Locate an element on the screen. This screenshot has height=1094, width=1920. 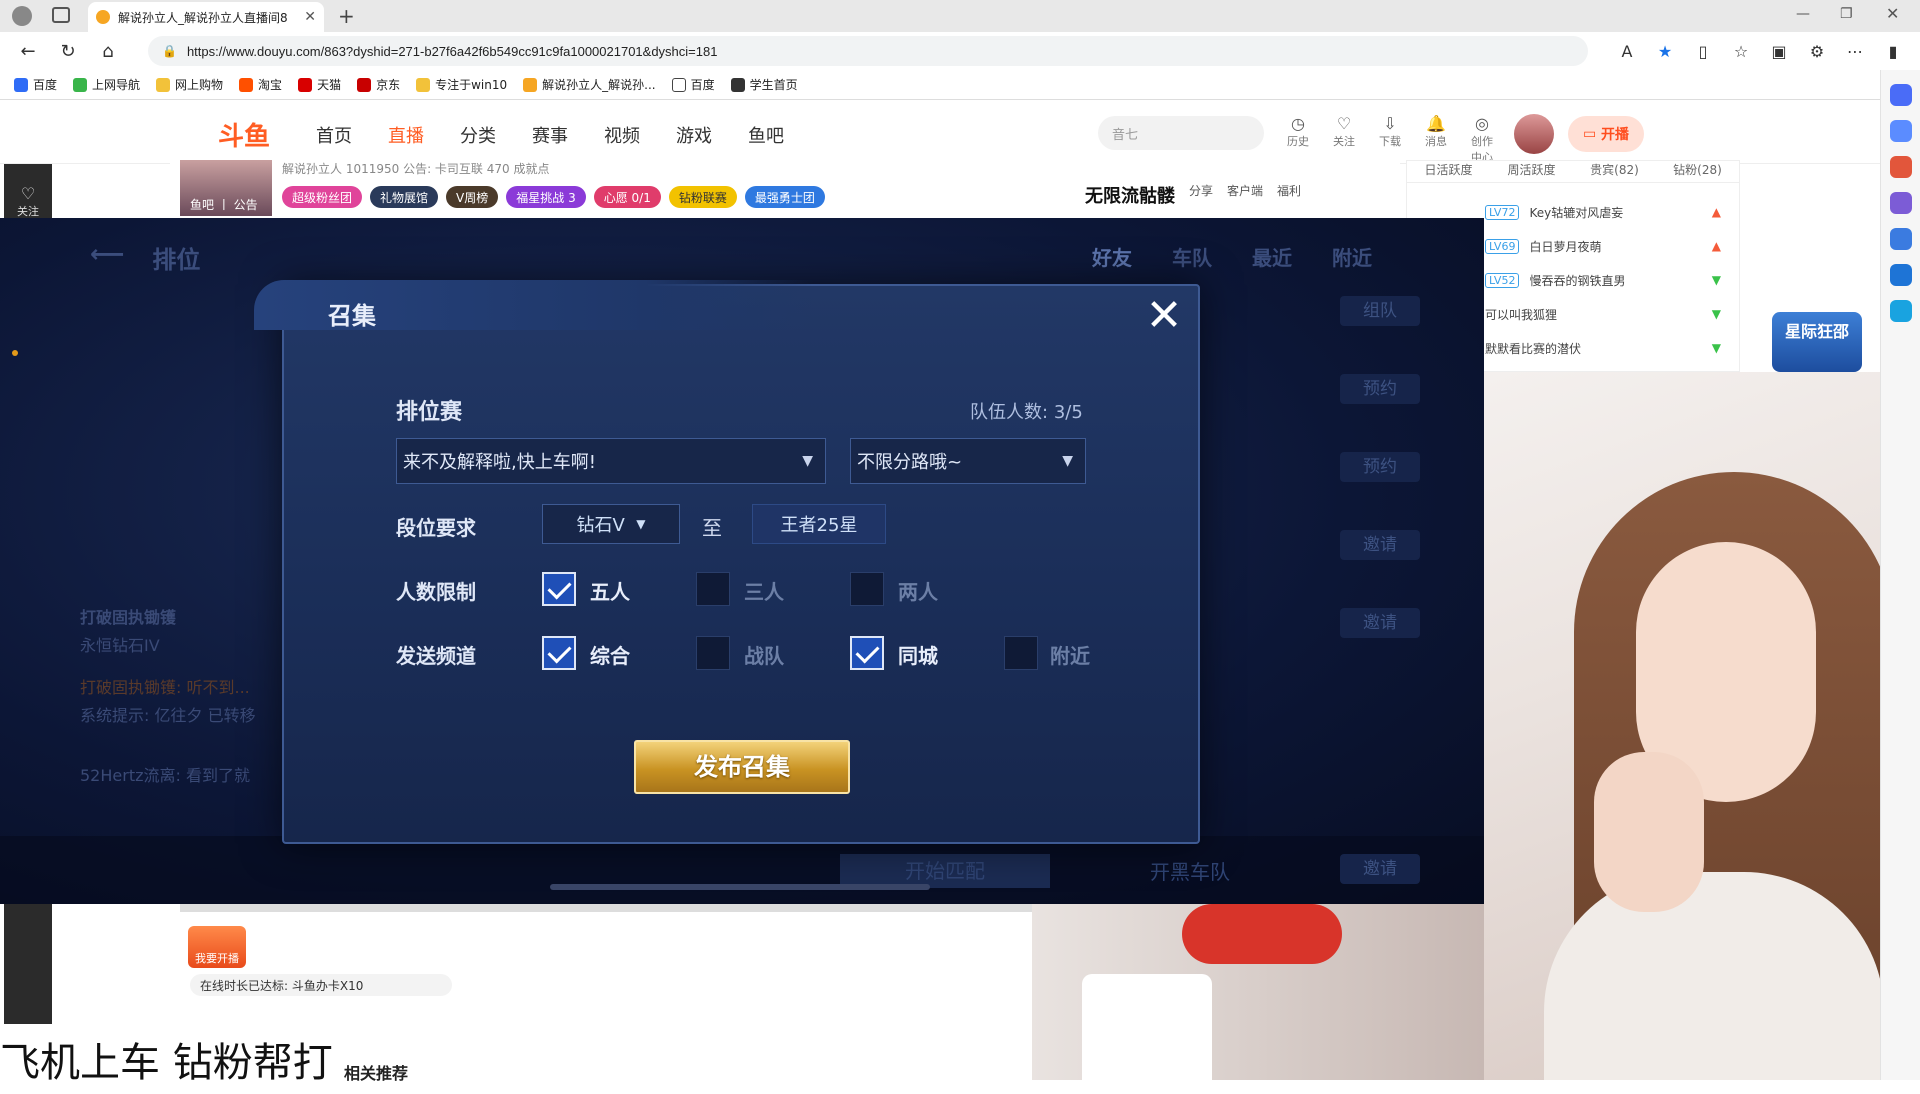
event-badge: 星际狂邵 is located at coordinates (1817, 342).